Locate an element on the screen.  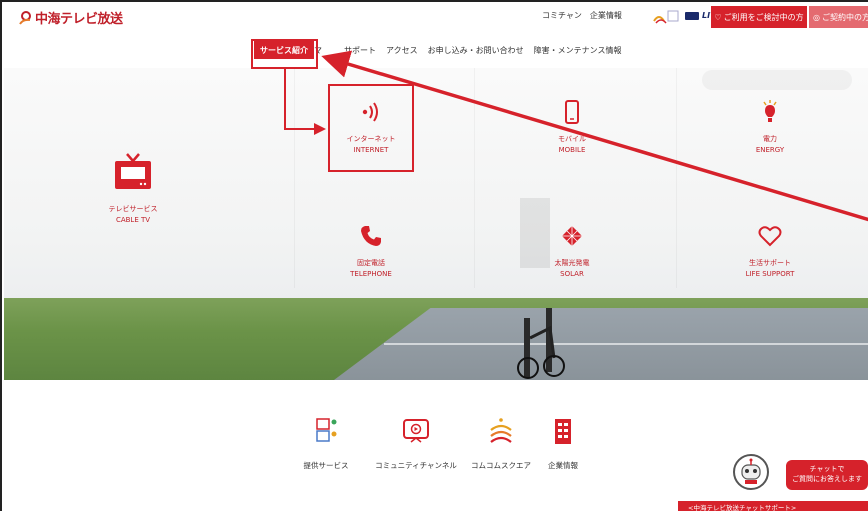
nav-highlight-box is located at coordinates (284, 54).